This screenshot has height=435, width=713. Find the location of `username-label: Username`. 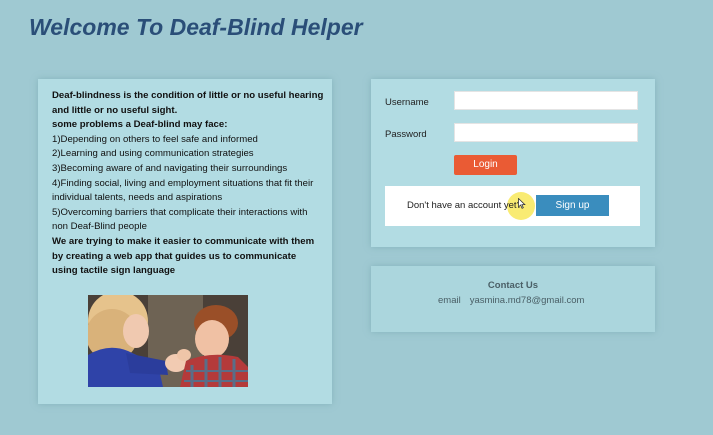

username-label: Username is located at coordinates (407, 102).